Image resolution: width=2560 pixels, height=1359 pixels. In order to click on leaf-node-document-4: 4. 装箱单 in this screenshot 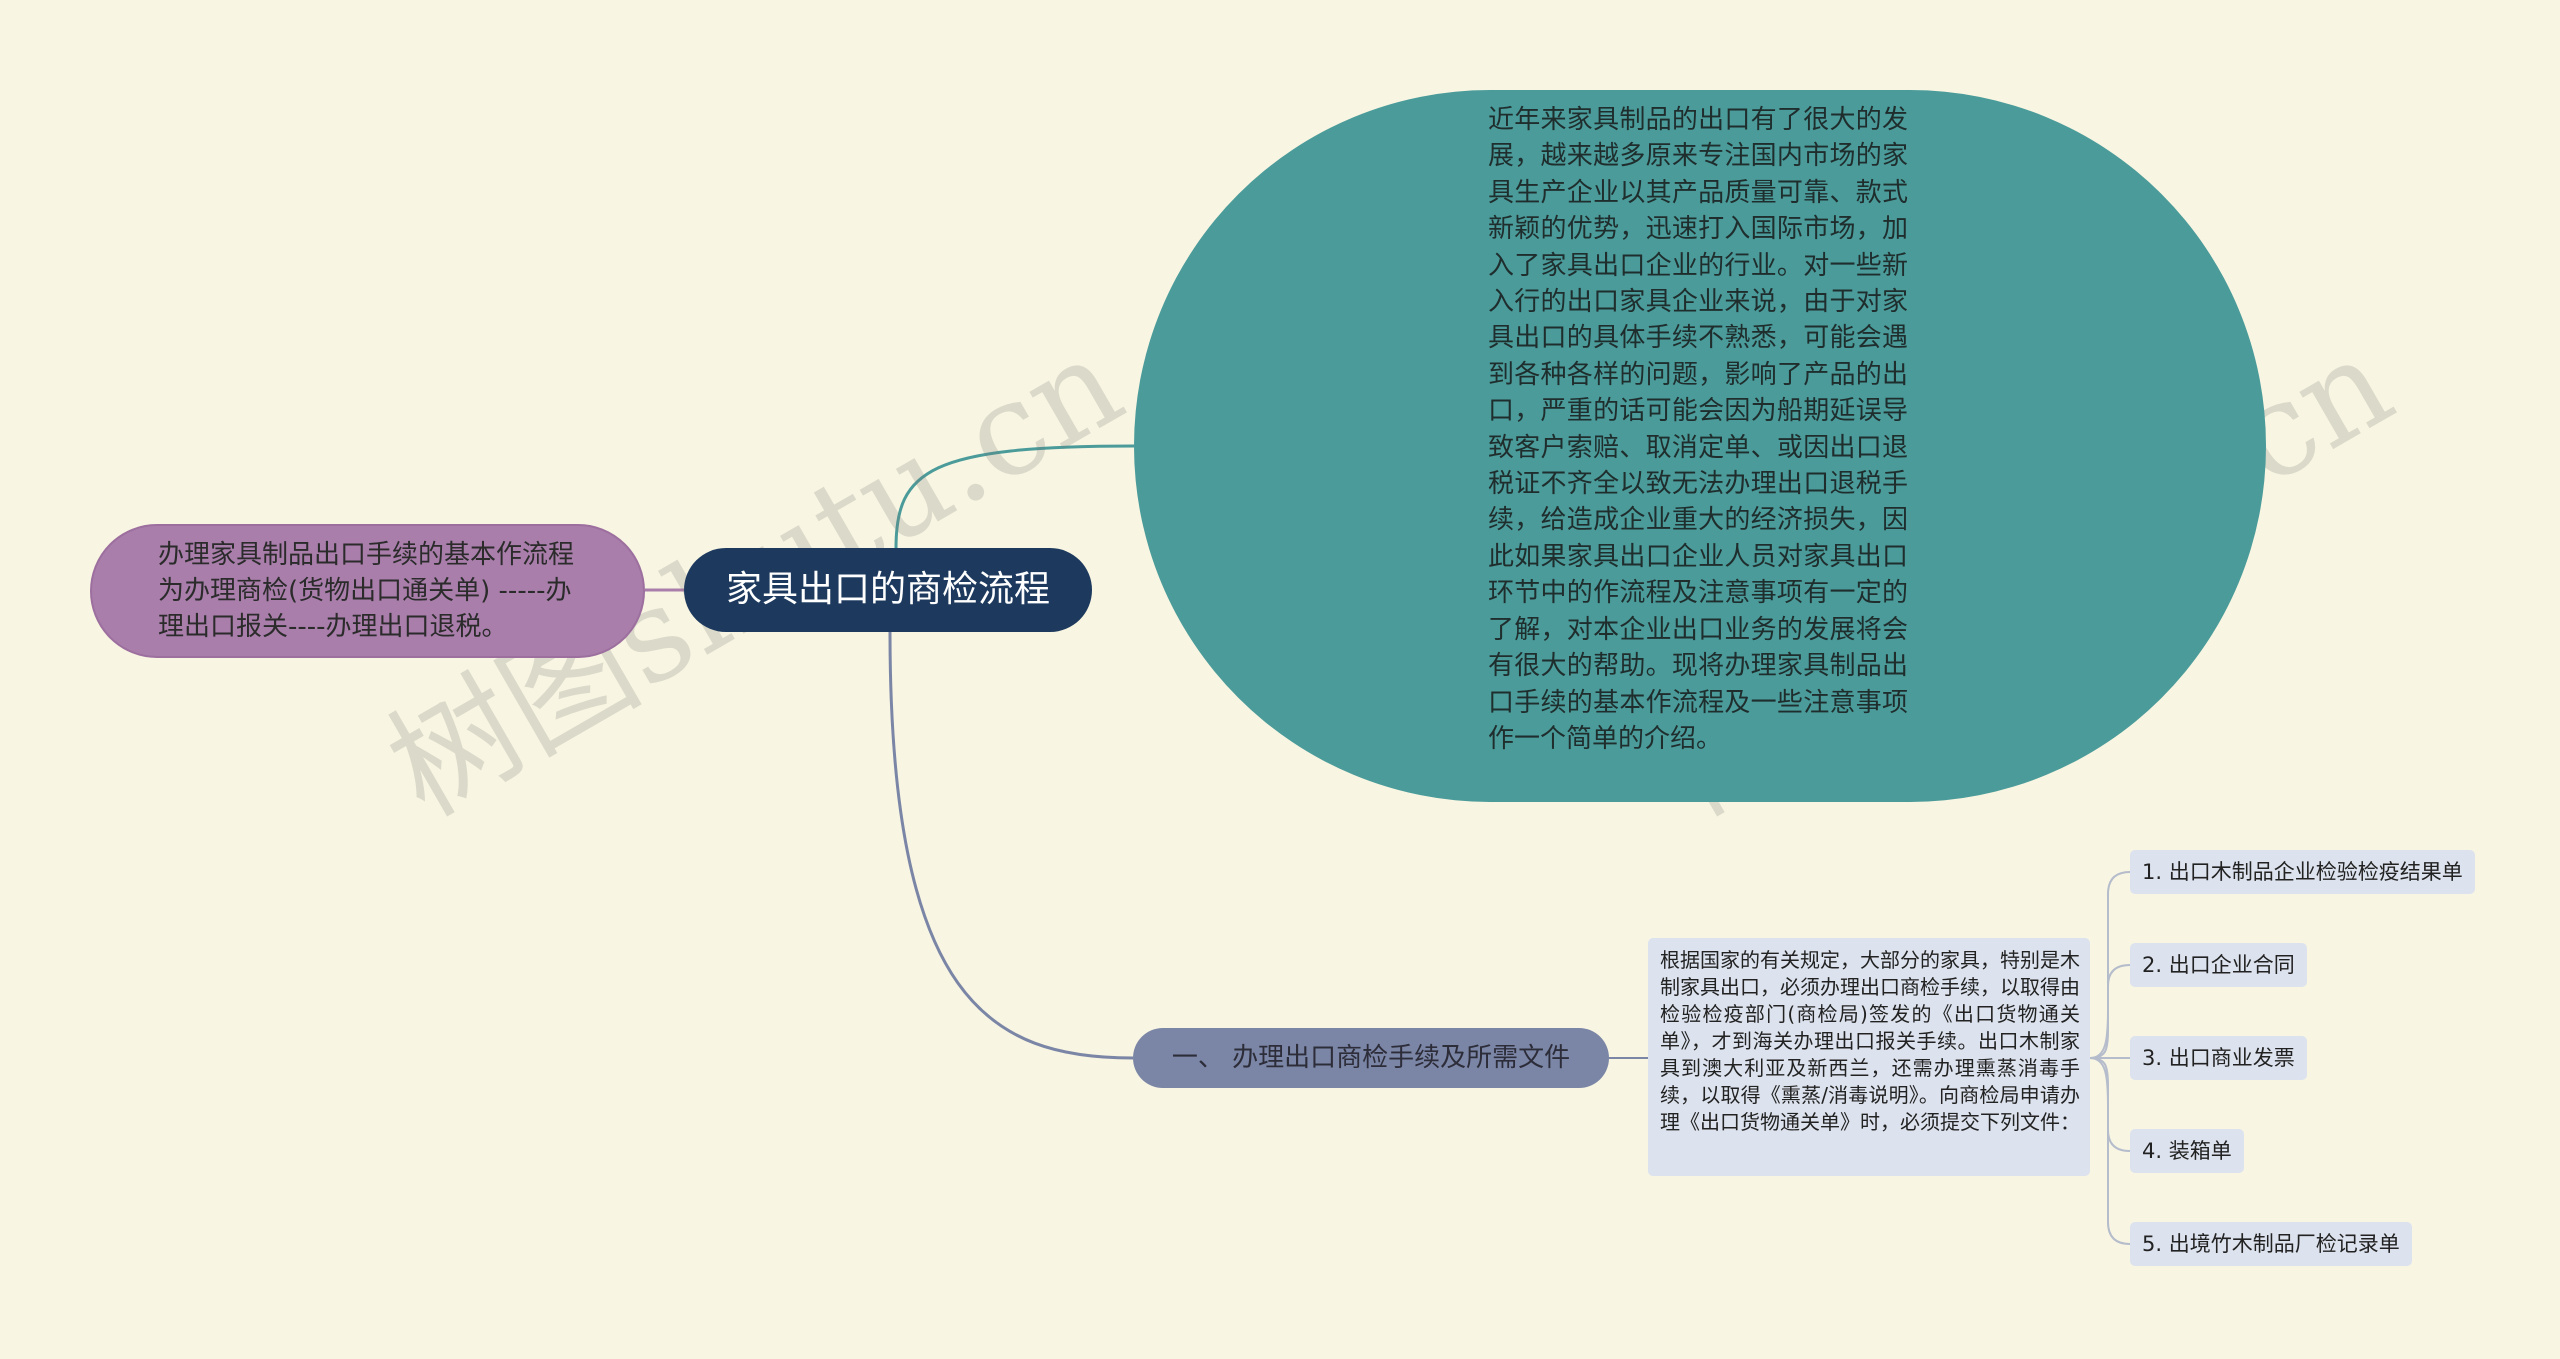, I will do `click(2187, 1151)`.